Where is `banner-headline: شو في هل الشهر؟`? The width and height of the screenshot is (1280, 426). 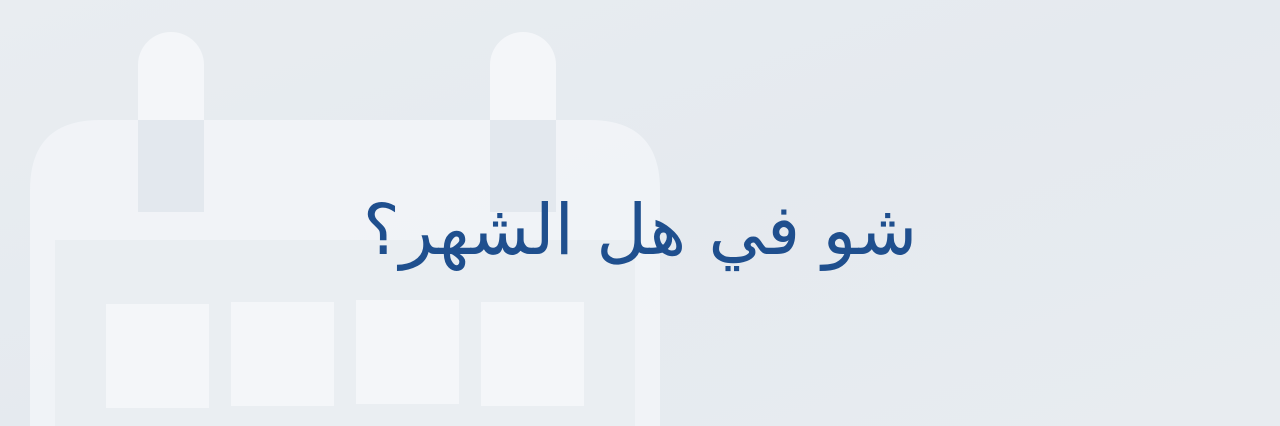
banner-headline: شو في هل الشهر؟ is located at coordinates (640, 230).